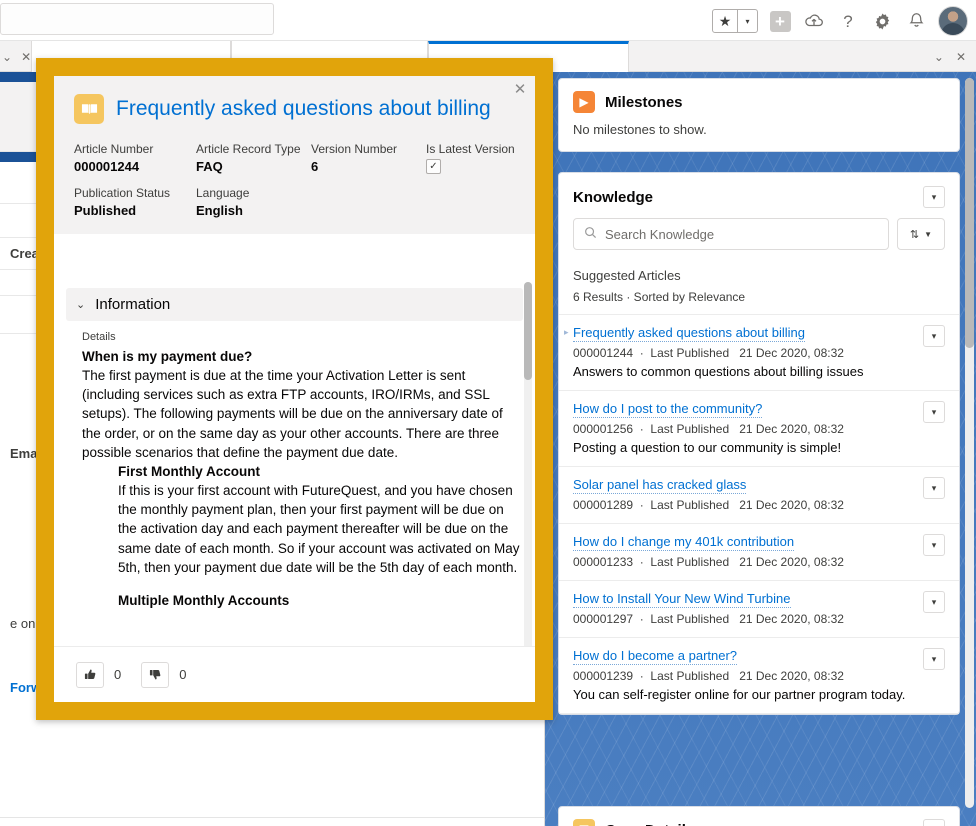 The width and height of the screenshot is (976, 826). I want to click on cloud-upload-glyph, so click(814, 20).